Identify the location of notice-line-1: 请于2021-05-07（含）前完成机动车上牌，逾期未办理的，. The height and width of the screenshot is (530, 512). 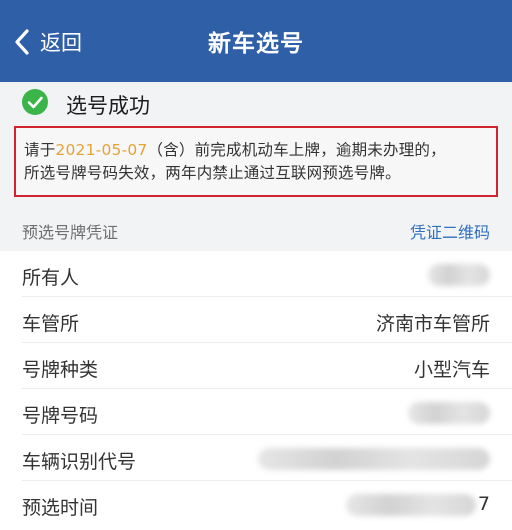
(260, 150).